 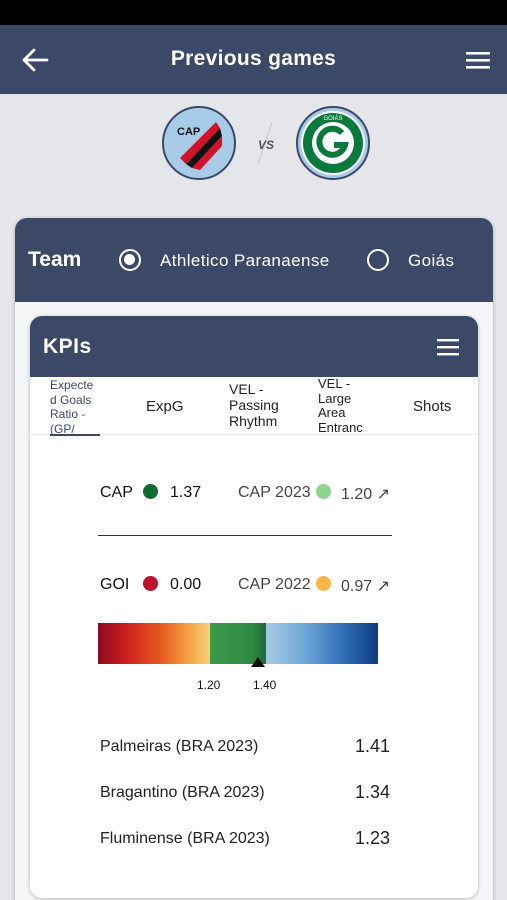 What do you see at coordinates (332, 118) in the screenshot?
I see `svg-text: GOIÁS` at bounding box center [332, 118].